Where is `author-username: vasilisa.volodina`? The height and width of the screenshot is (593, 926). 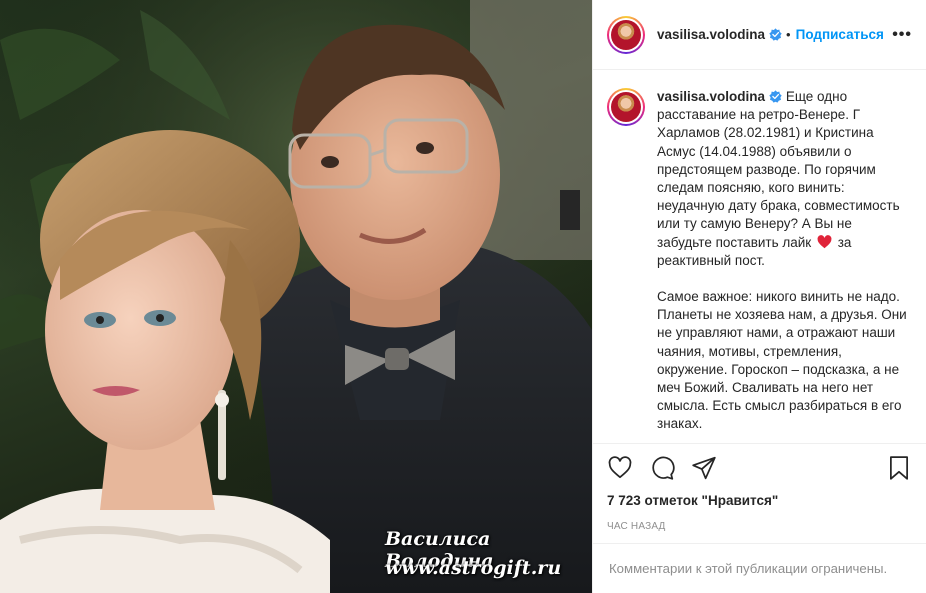
author-username: vasilisa.volodina is located at coordinates (711, 34).